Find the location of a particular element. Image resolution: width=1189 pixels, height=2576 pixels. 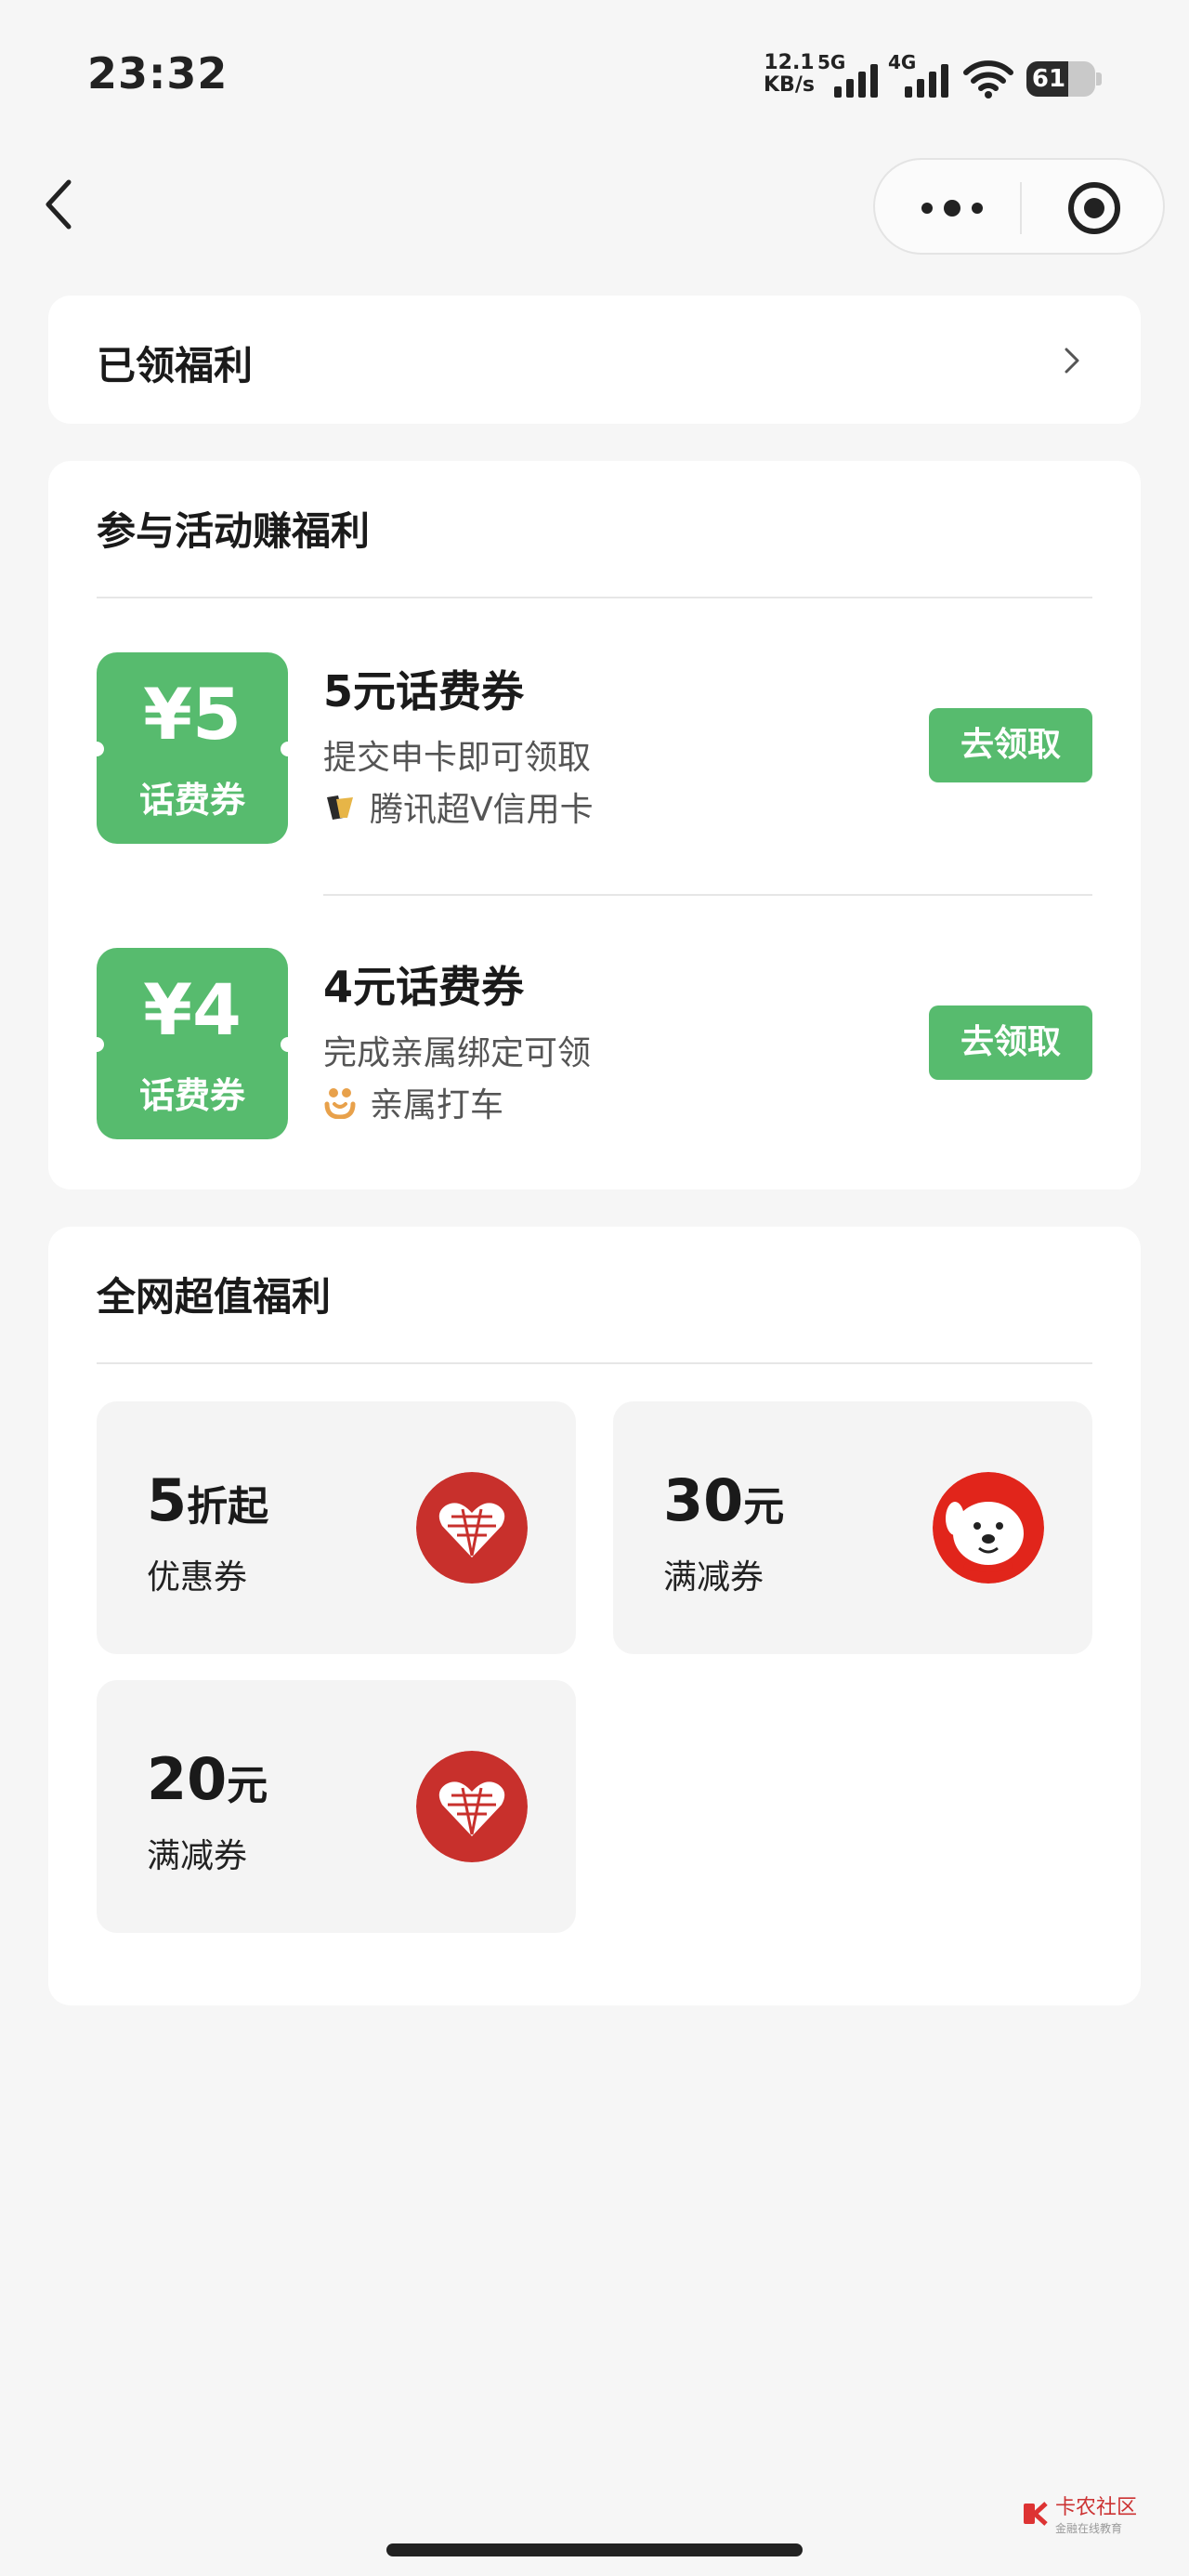

activity-source-label: 腾讯超V信用卡 is located at coordinates (482, 810).